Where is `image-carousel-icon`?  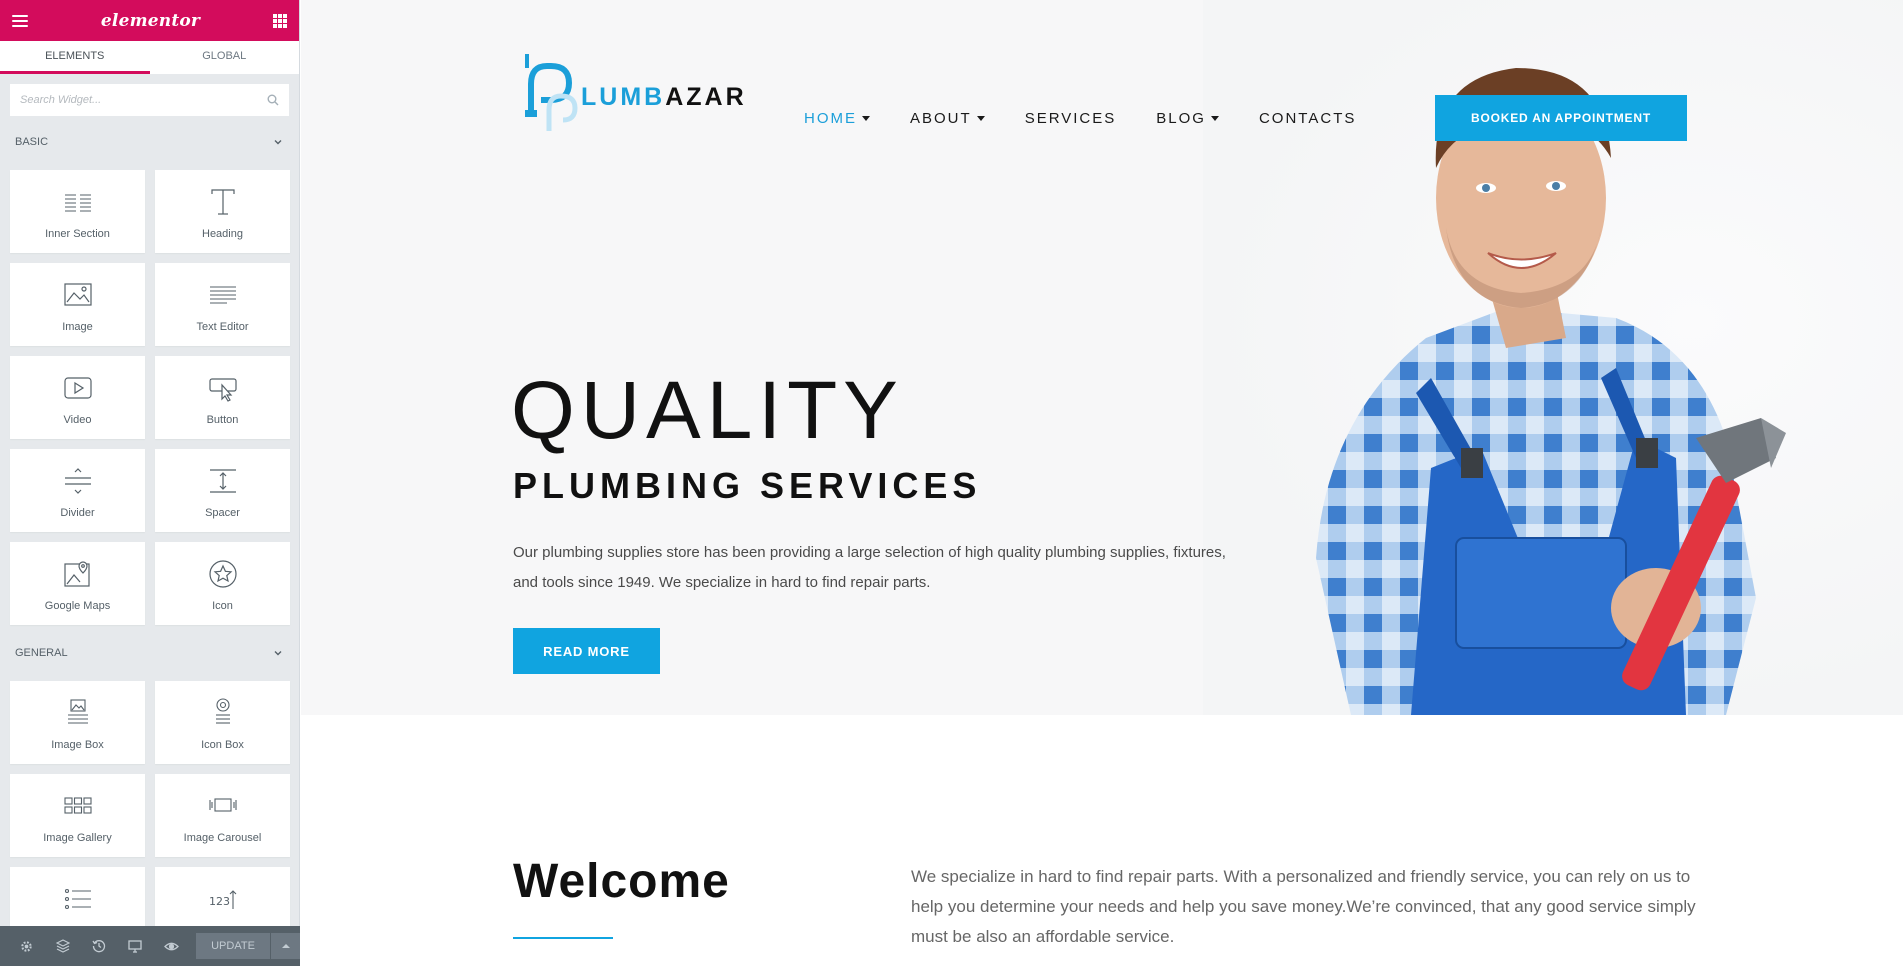 image-carousel-icon is located at coordinates (222, 805).